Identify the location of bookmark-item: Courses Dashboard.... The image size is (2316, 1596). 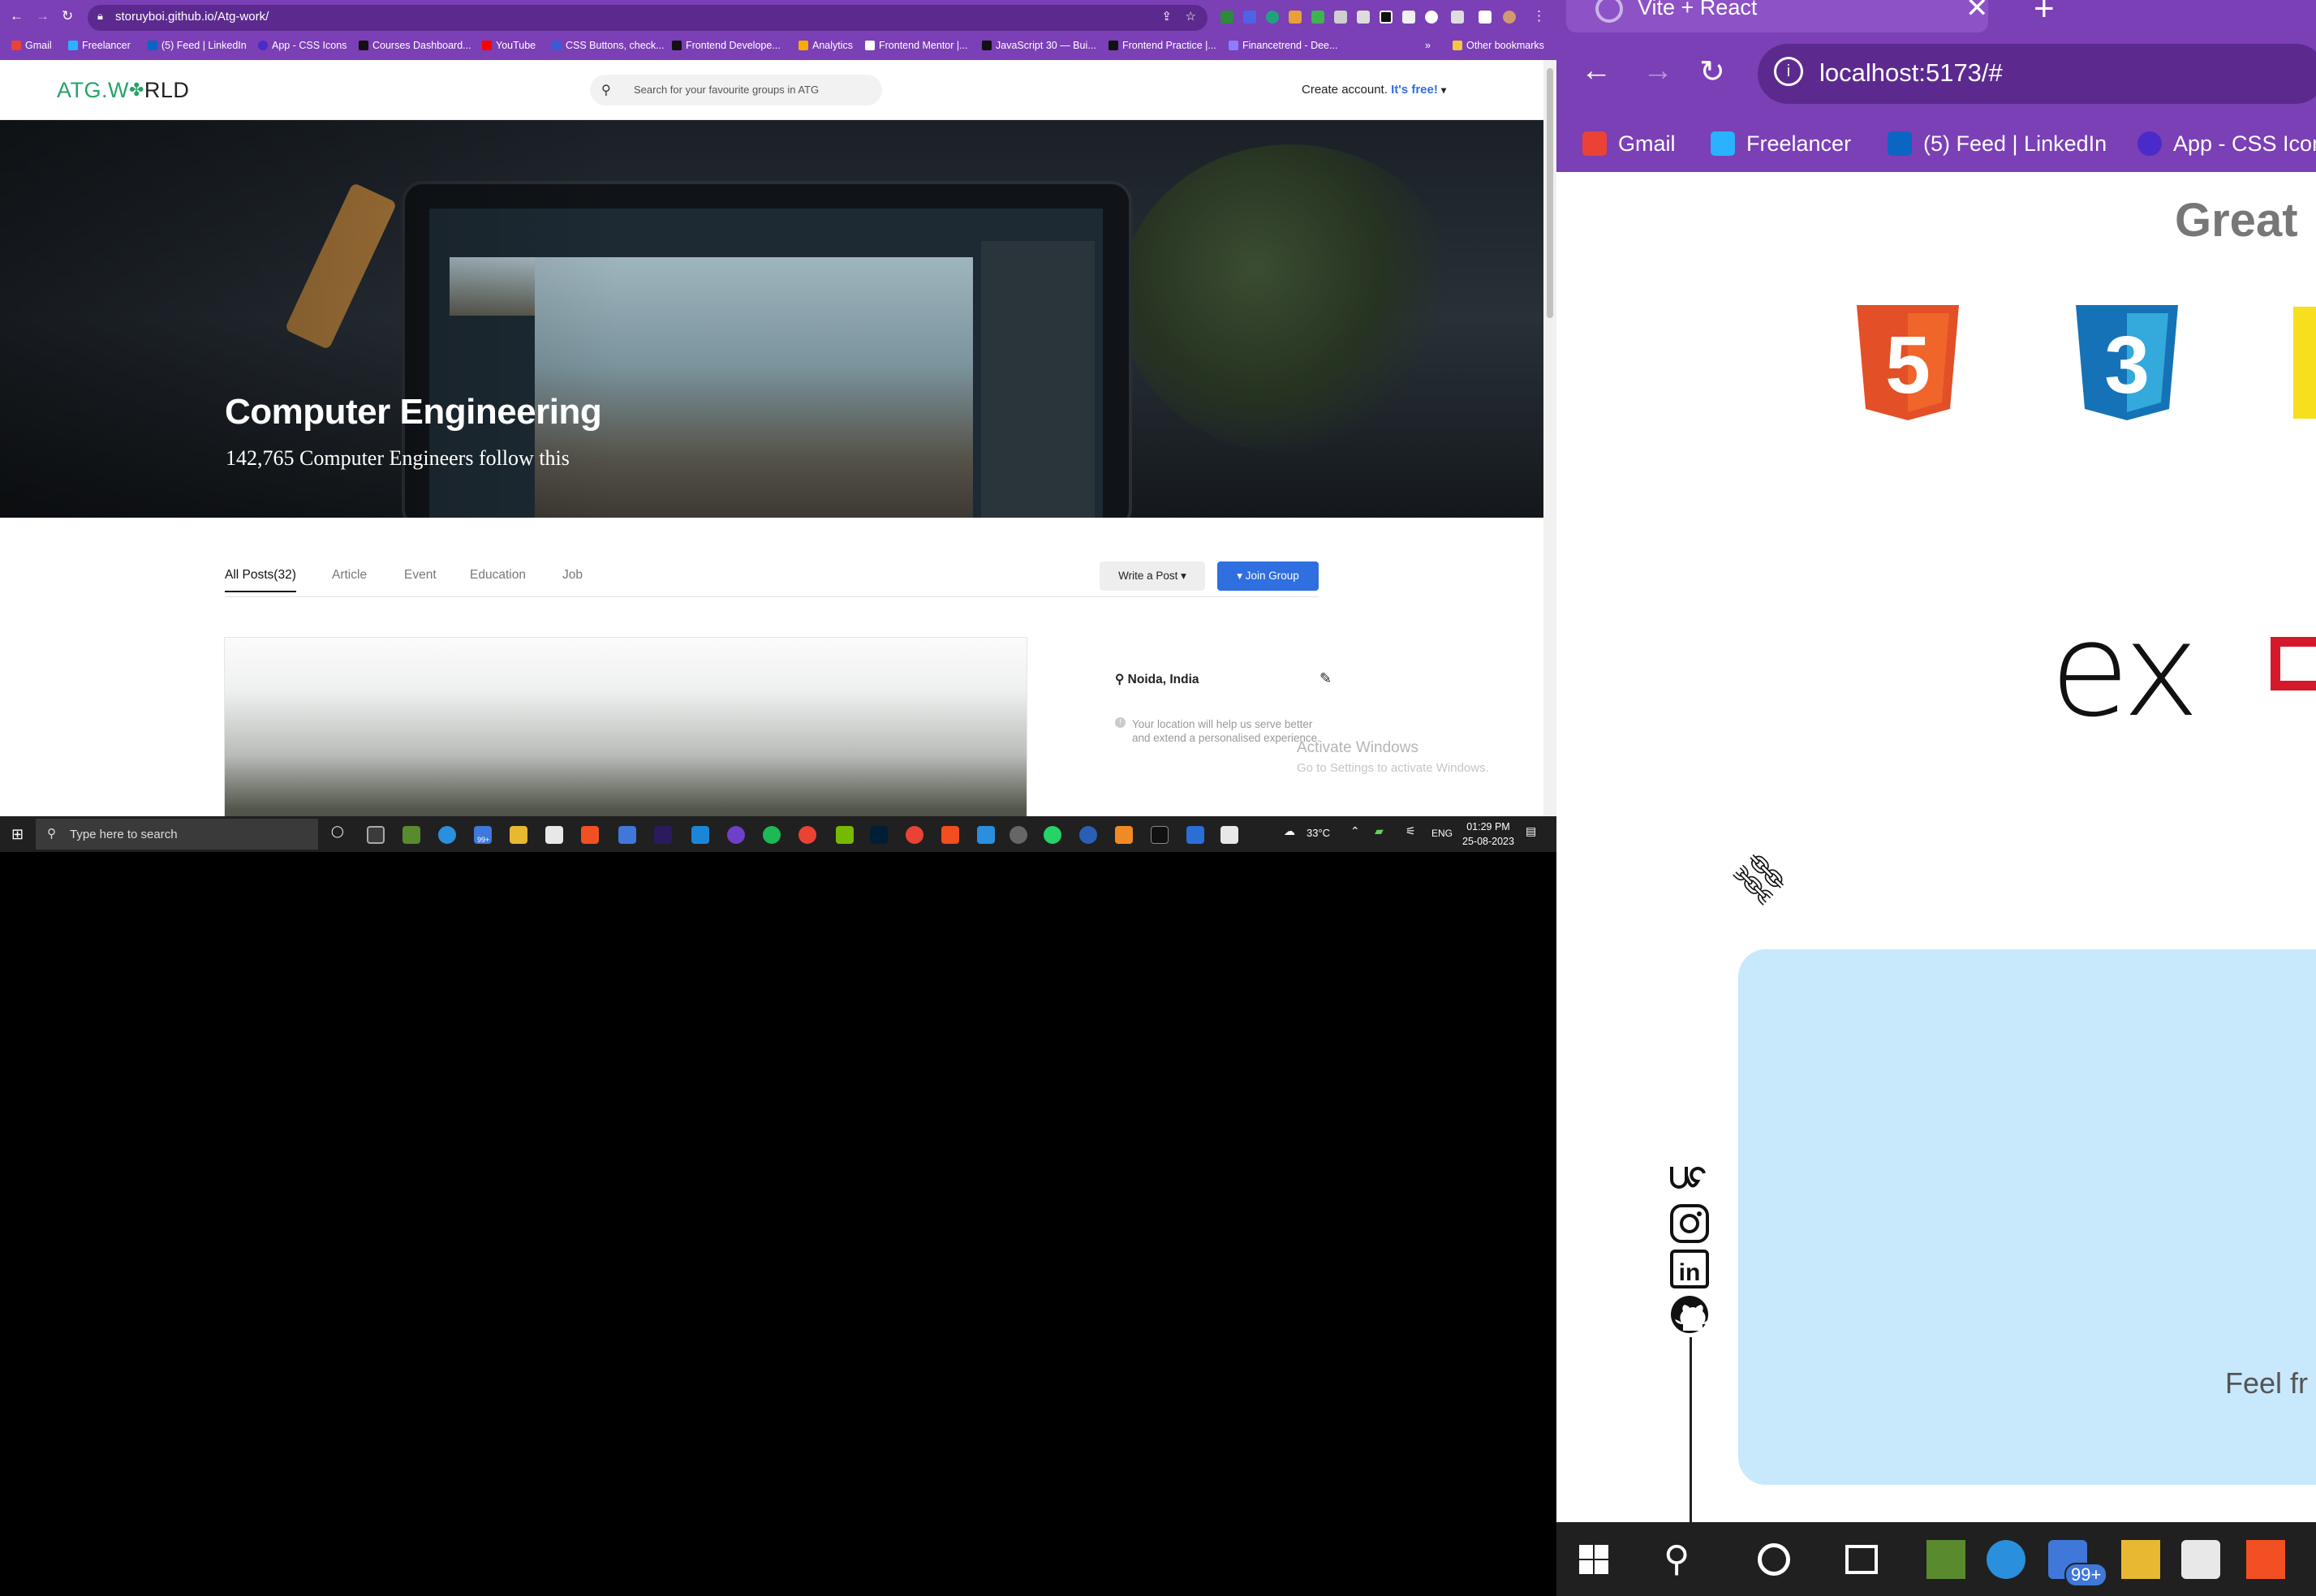
(415, 45).